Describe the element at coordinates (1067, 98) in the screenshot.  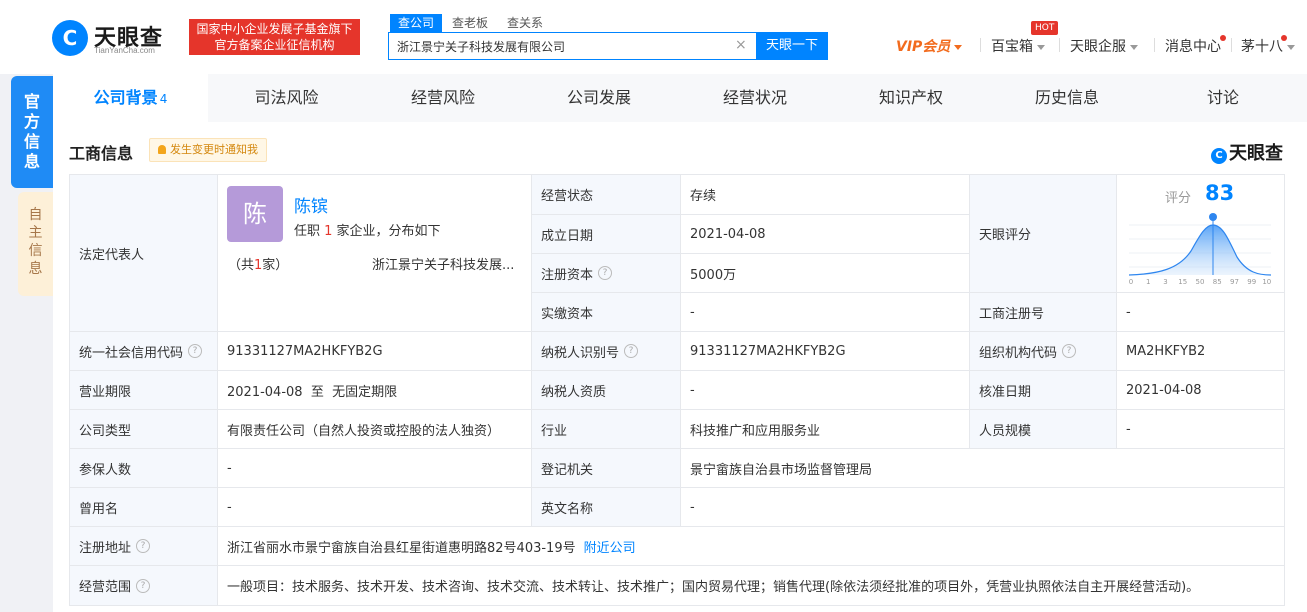
I see `tab-history: 历史信息` at that location.